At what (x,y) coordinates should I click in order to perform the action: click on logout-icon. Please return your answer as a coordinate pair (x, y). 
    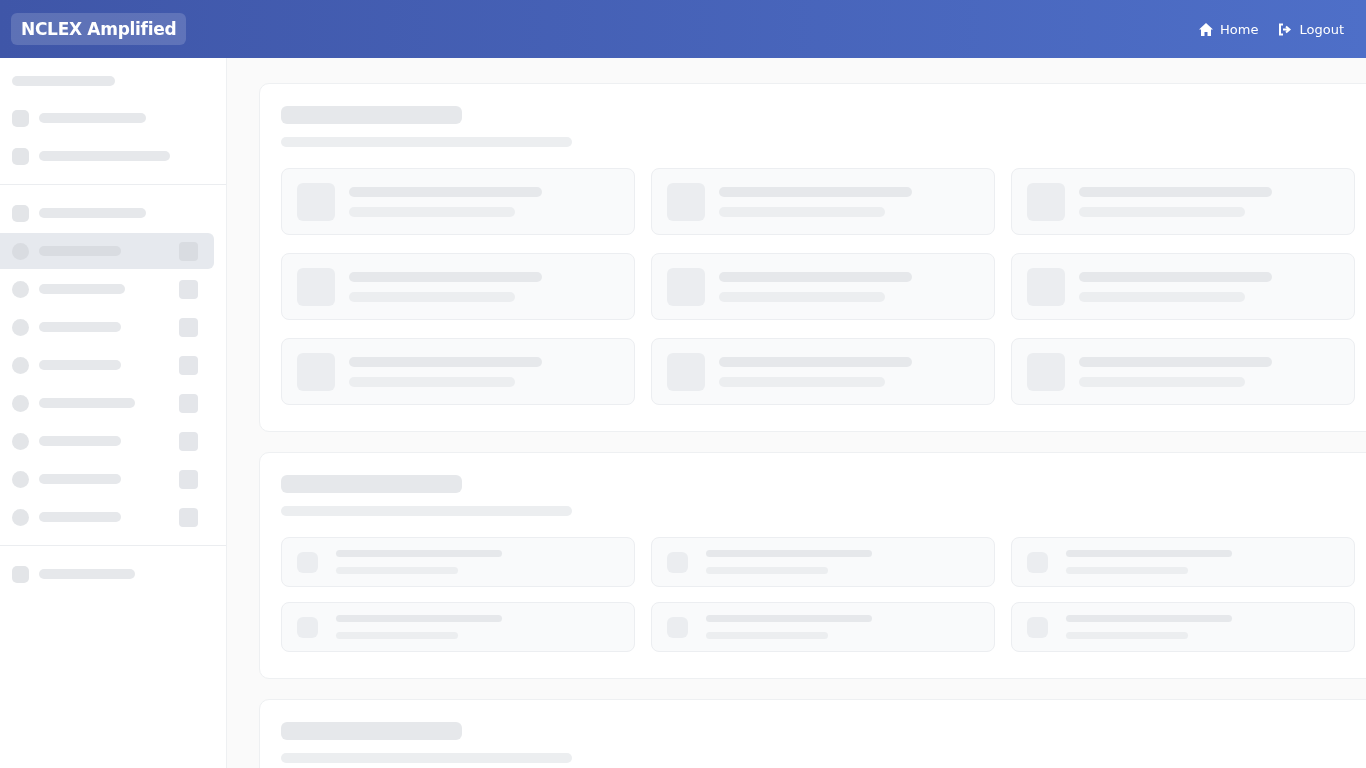
    Looking at the image, I should click on (1285, 29).